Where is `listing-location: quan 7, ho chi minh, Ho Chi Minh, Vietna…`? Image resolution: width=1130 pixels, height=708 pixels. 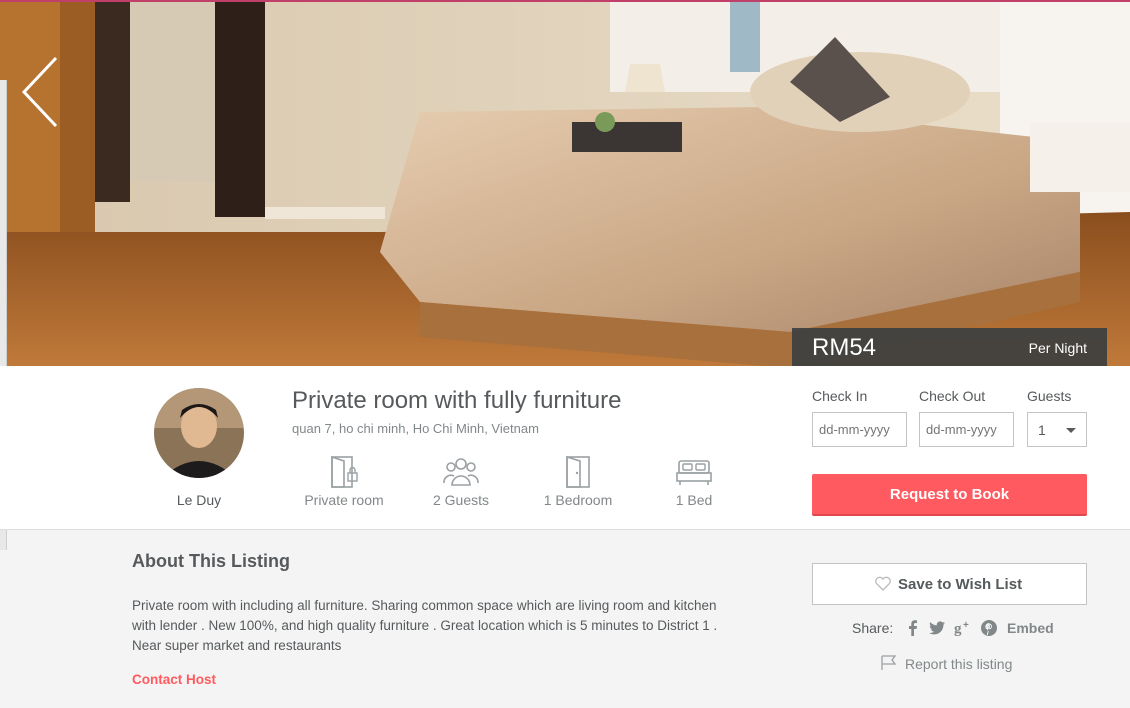 listing-location: quan 7, ho chi minh, Ho Chi Minh, Vietna… is located at coordinates (415, 428).